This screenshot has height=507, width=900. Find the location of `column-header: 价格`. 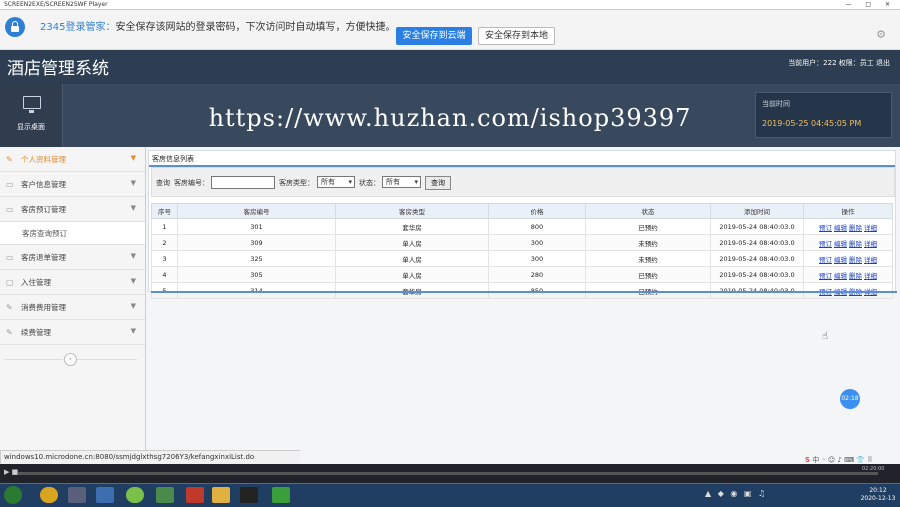

column-header: 价格 is located at coordinates (537, 211).